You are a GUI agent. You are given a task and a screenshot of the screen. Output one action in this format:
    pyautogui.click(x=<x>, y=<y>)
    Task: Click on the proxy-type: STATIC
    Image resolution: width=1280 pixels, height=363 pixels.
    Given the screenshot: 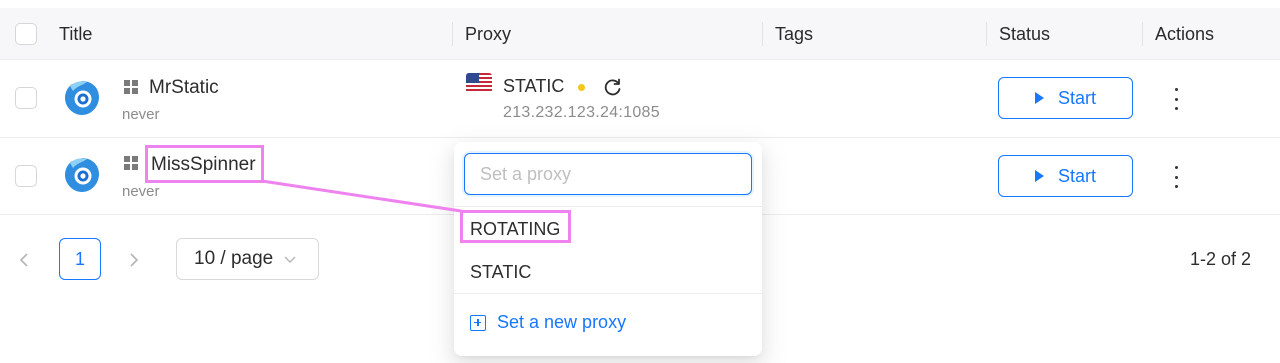 What is the action you would take?
    pyautogui.click(x=534, y=86)
    